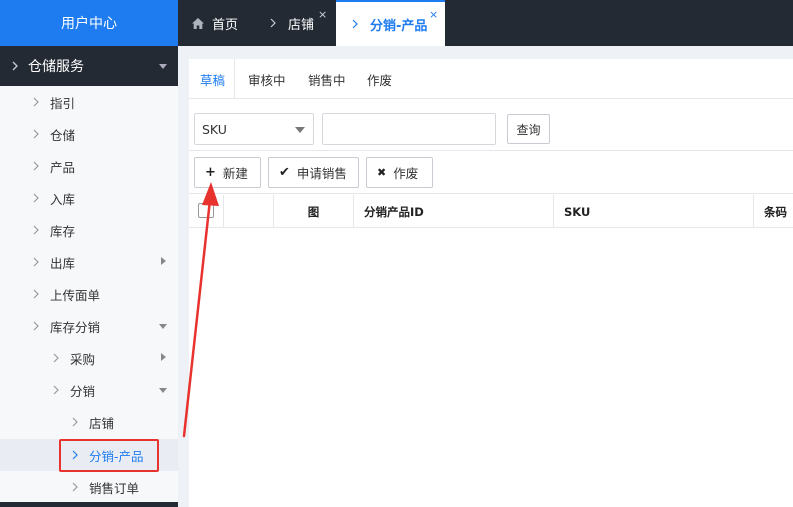  Describe the element at coordinates (63, 135) in the screenshot. I see `sidebar-item-label: 仓储` at that location.